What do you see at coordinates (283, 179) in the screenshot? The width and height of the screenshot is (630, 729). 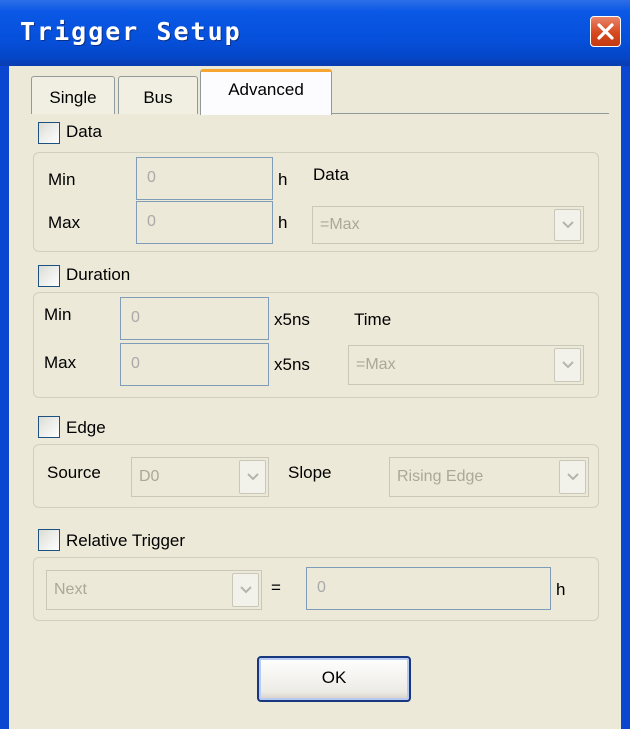 I see `data-min-unit: h` at bounding box center [283, 179].